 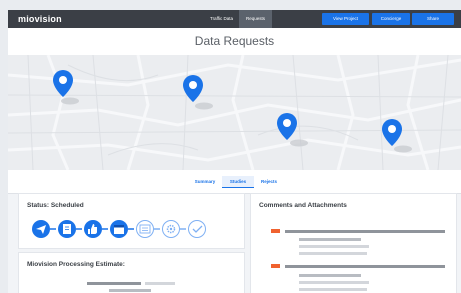 What do you see at coordinates (145, 229) in the screenshot?
I see `video-reel-icon` at bounding box center [145, 229].